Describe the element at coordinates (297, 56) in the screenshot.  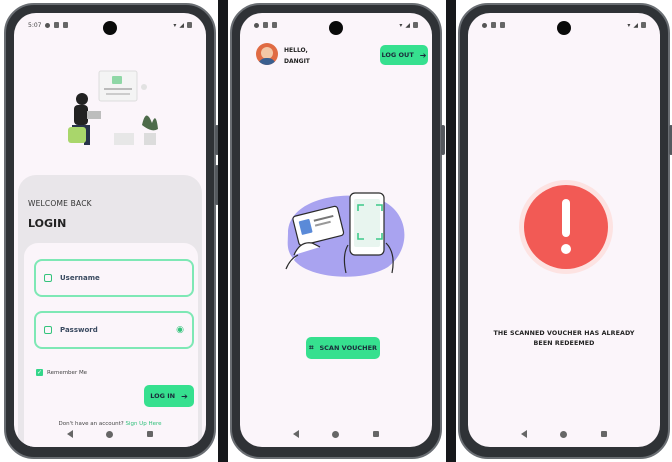
I see `greeting: HELLO, DANGIT` at that location.